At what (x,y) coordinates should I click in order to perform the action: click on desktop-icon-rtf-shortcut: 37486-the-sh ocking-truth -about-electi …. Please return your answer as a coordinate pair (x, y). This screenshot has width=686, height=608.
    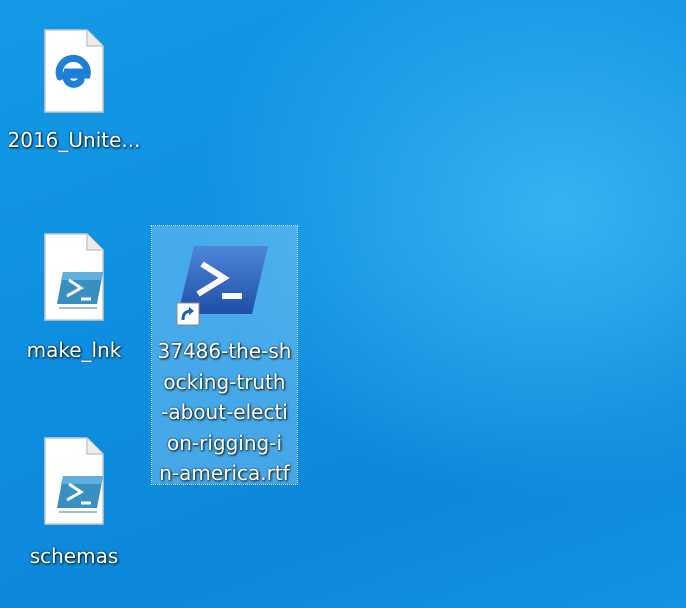
    Looking at the image, I should click on (224, 355).